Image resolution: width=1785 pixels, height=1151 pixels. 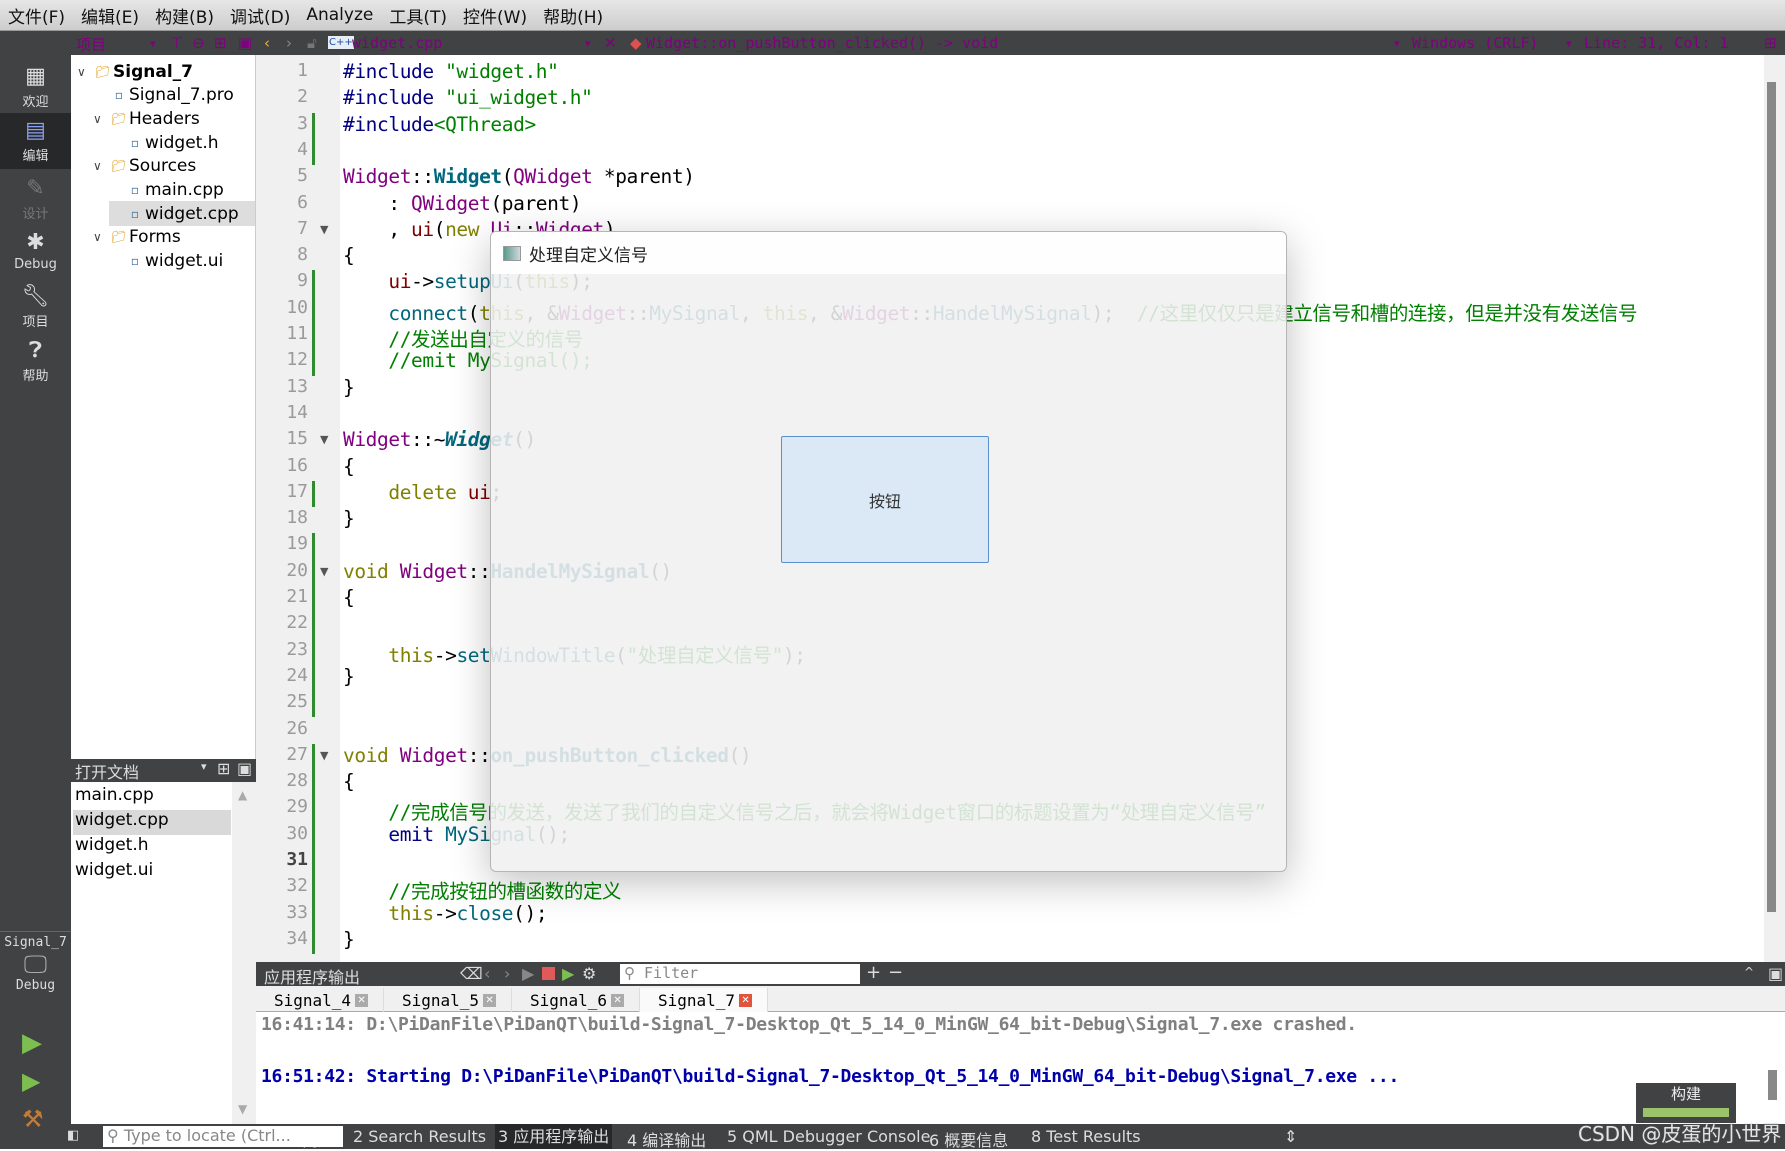 I want to click on open-documents-title: 打开文档, so click(x=107, y=772).